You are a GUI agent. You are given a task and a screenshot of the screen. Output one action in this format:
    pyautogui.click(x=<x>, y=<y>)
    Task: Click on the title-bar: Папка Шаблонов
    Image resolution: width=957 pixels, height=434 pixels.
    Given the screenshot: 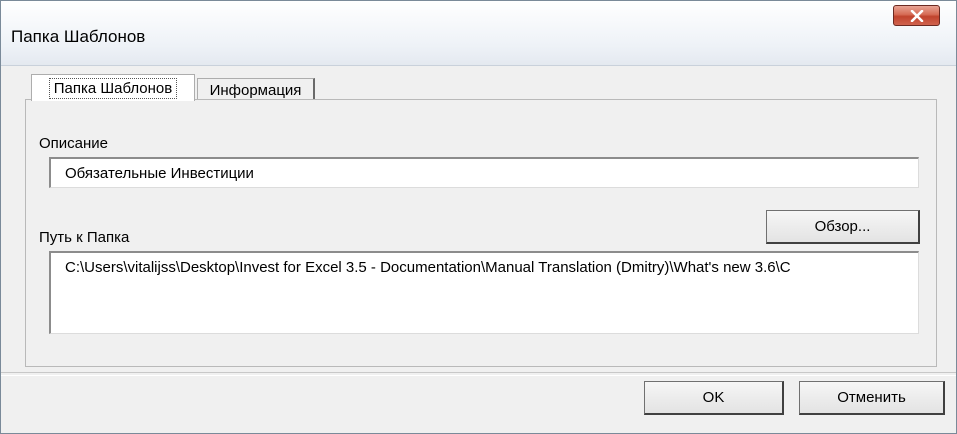 What is the action you would take?
    pyautogui.click(x=478, y=33)
    